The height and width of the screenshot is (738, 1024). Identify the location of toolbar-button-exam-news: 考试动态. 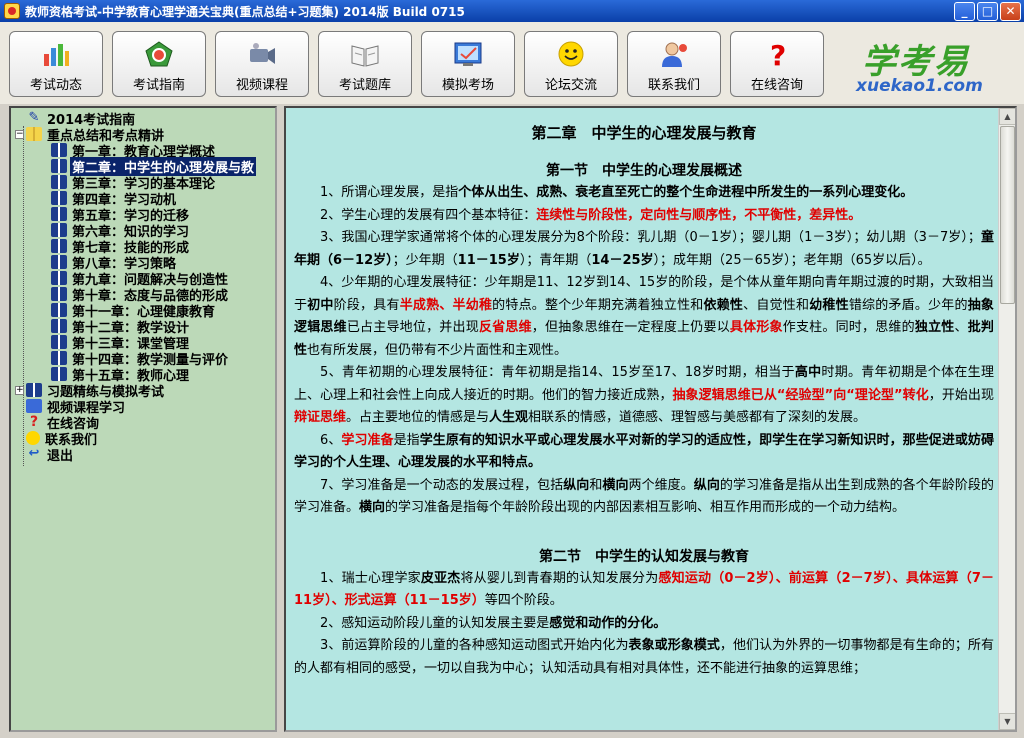
(56, 64).